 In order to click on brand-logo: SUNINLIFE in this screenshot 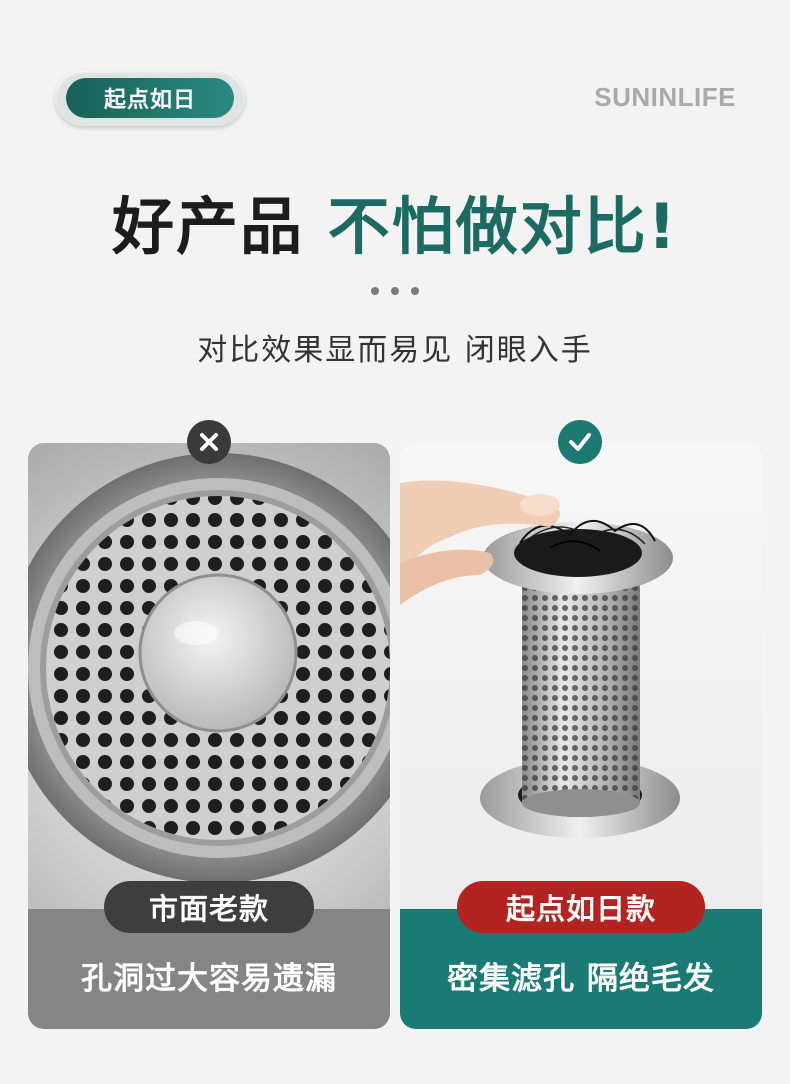, I will do `click(665, 97)`.